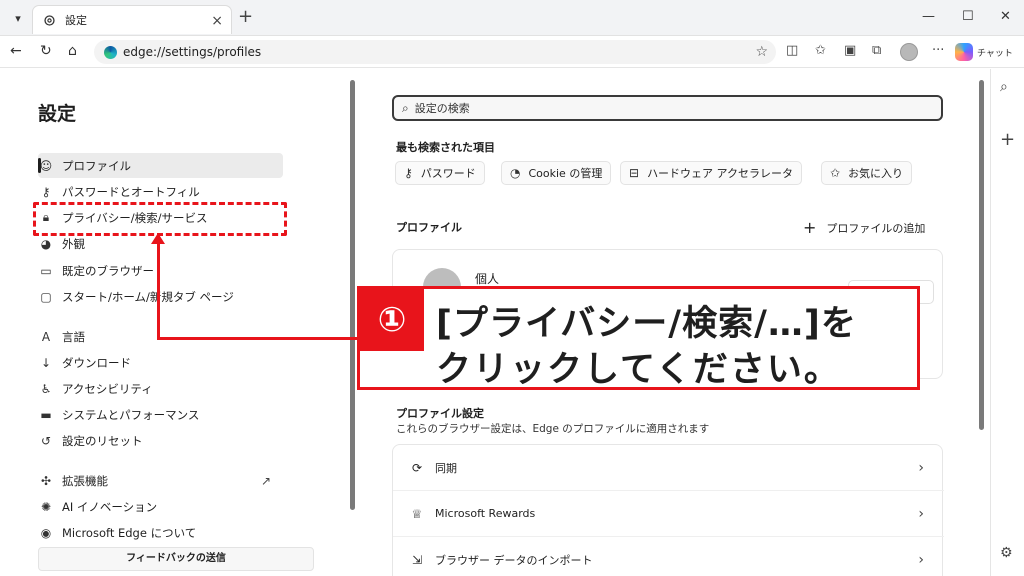 The image size is (1024, 576). What do you see at coordinates (46, 165) in the screenshot?
I see `profile-icon: ☺` at bounding box center [46, 165].